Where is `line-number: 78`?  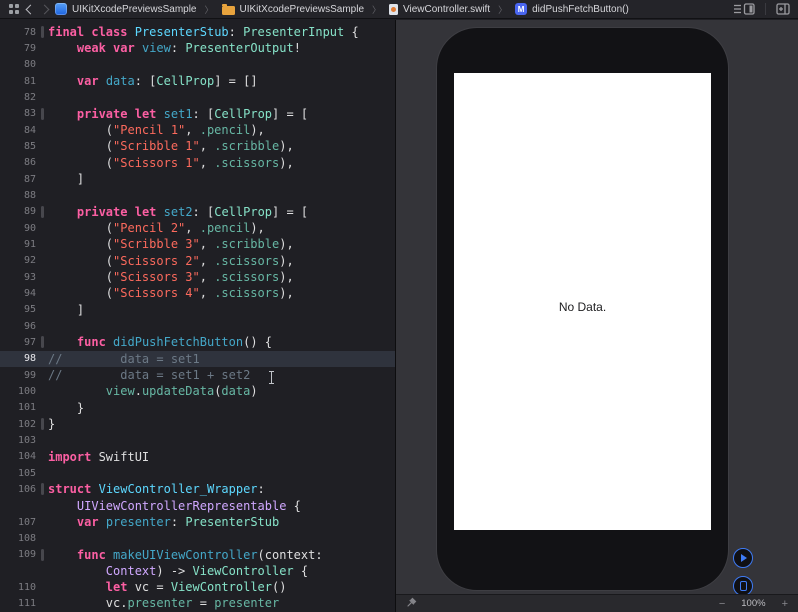 line-number: 78 is located at coordinates (19, 32).